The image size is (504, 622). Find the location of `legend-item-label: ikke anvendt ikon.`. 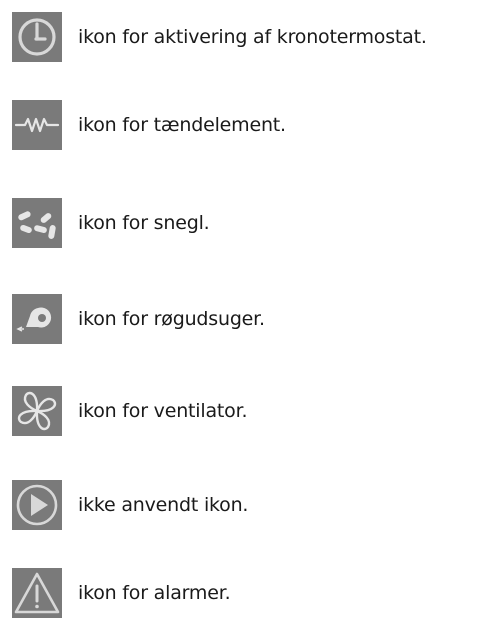

legend-item-label: ikke anvendt ikon. is located at coordinates (163, 505).